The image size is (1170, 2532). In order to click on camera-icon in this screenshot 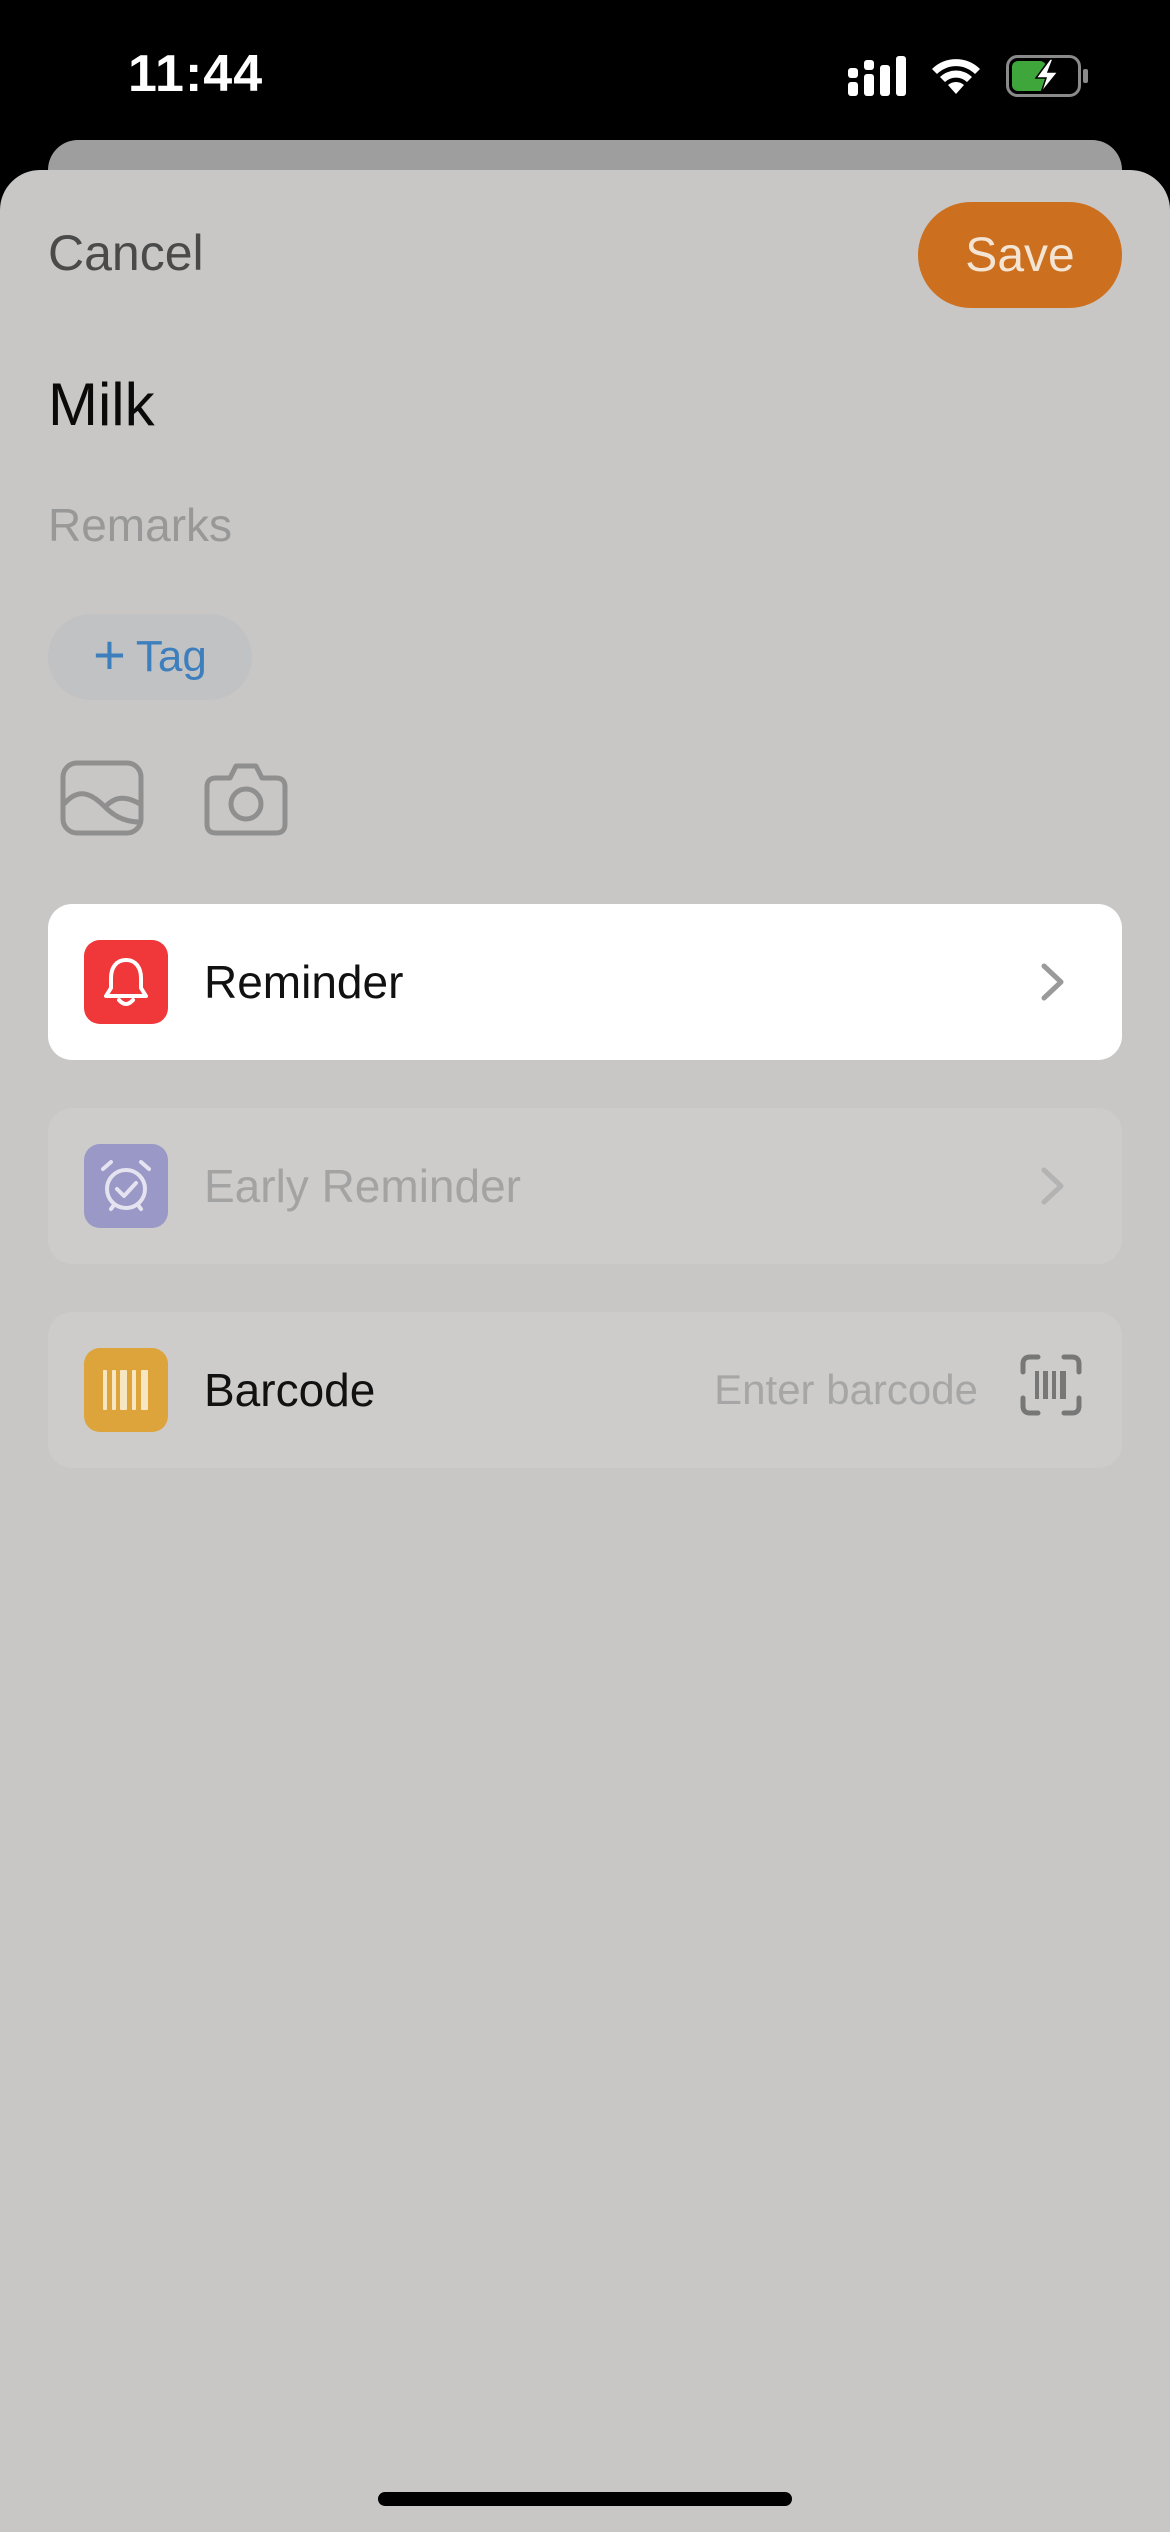, I will do `click(246, 798)`.